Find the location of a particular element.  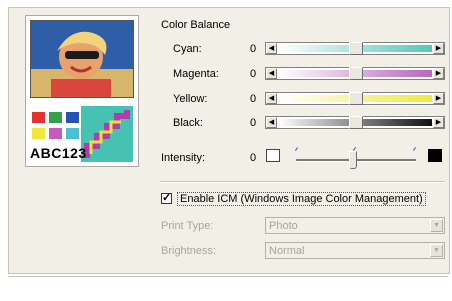

balance-label-0: Cyan: is located at coordinates (187, 49).